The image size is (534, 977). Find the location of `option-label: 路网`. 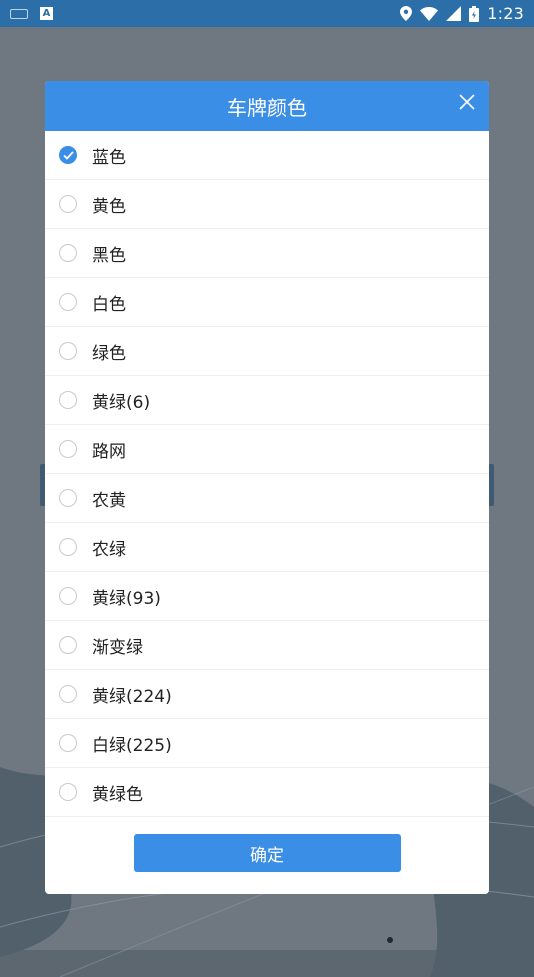

option-label: 路网 is located at coordinates (109, 451).